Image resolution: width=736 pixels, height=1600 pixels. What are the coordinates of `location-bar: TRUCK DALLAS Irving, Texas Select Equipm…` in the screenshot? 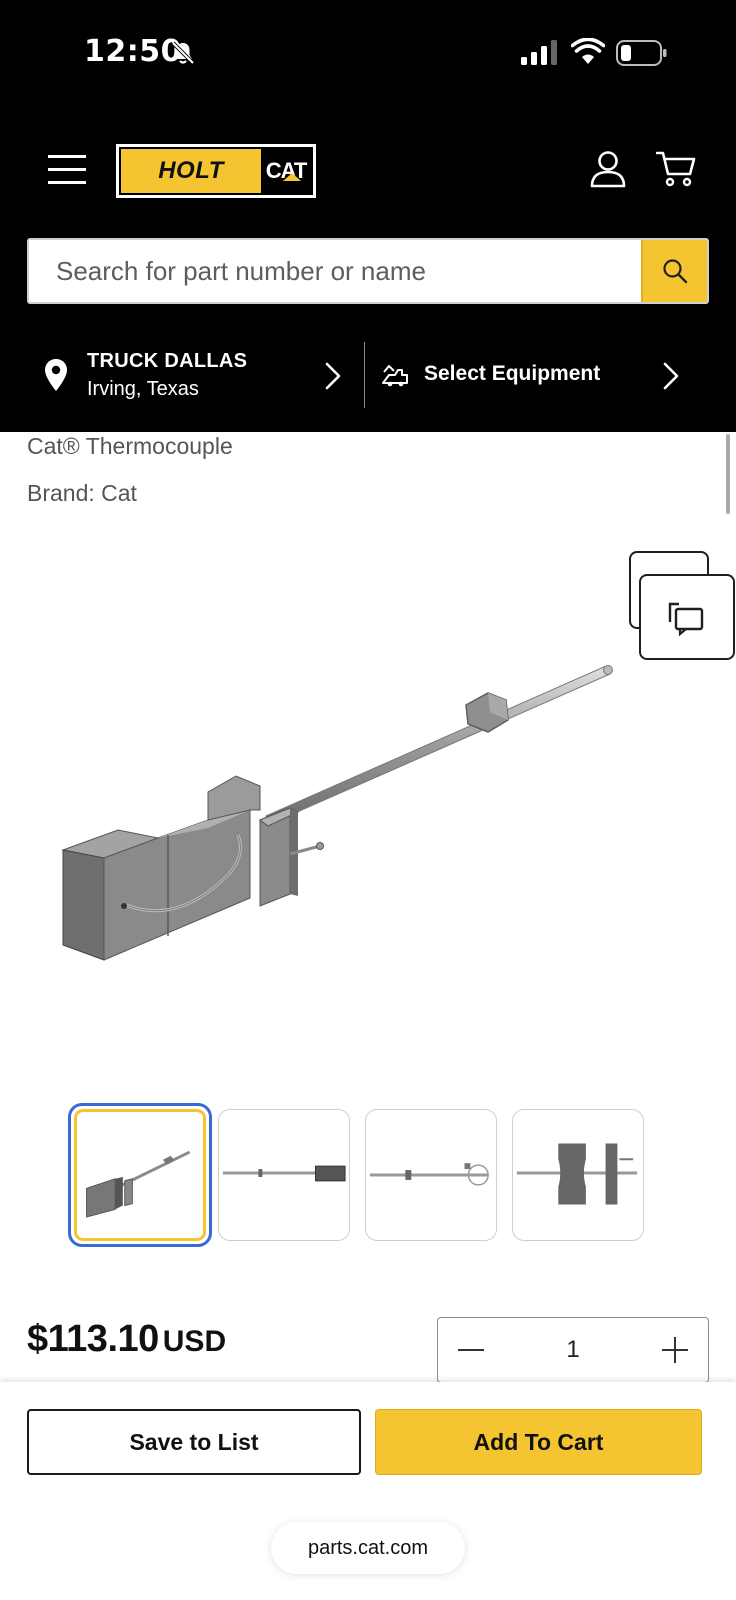 It's located at (368, 375).